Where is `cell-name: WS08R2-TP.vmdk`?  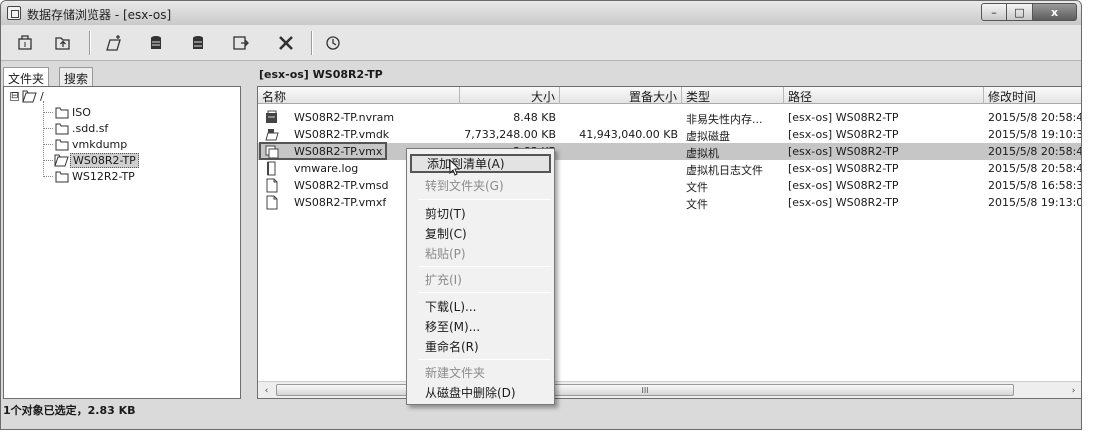 cell-name: WS08R2-TP.vmdk is located at coordinates (342, 134).